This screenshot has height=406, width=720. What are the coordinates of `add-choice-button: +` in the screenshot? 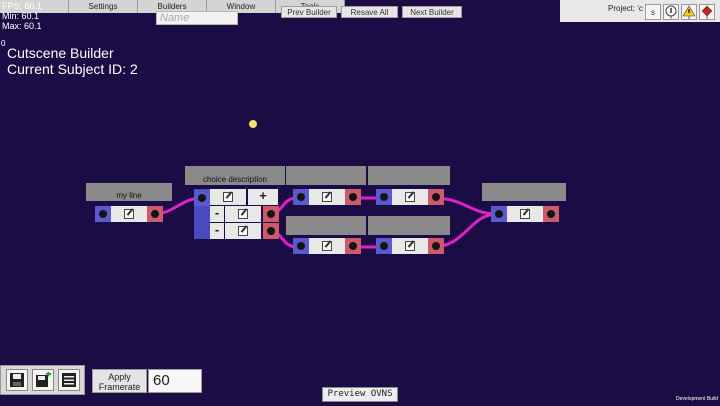 It's located at (263, 197).